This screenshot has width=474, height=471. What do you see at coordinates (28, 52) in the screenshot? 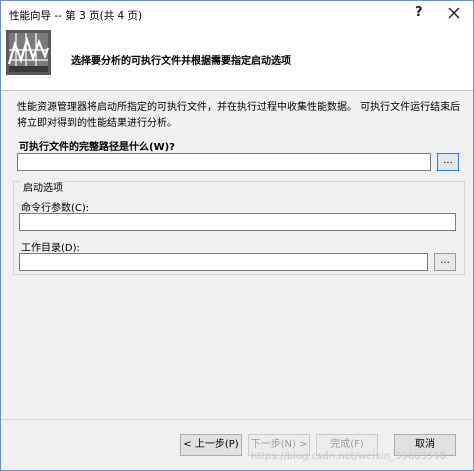
I see `performance-chart-icon` at bounding box center [28, 52].